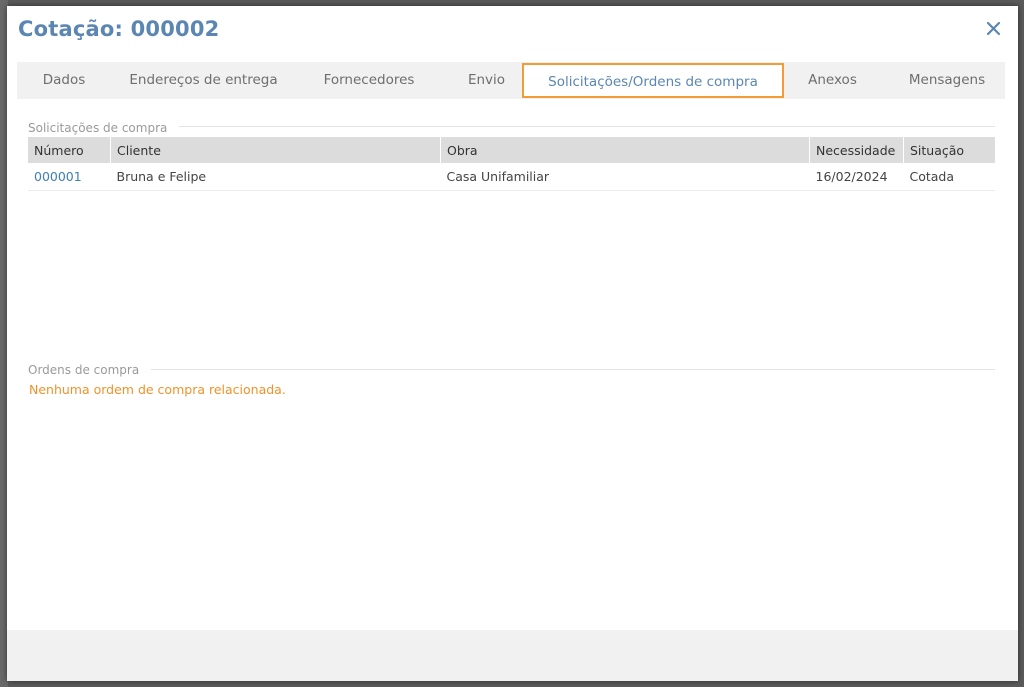 Image resolution: width=1024 pixels, height=687 pixels. Describe the element at coordinates (69, 150) in the screenshot. I see `column-header-numero: Número` at that location.